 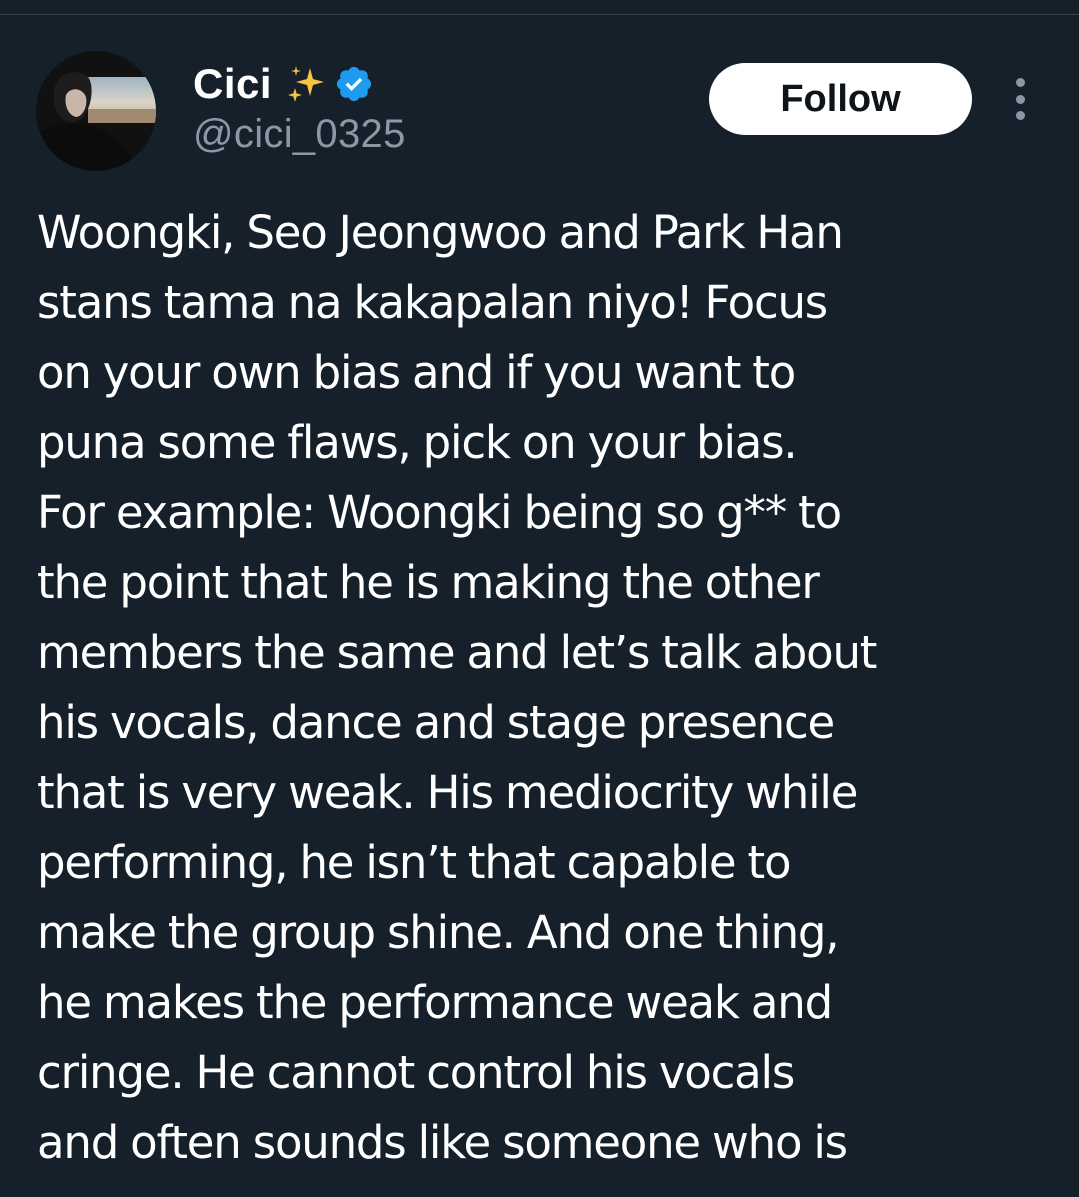 What do you see at coordinates (299, 134) in the screenshot?
I see `user-handle: @cici_0325` at bounding box center [299, 134].